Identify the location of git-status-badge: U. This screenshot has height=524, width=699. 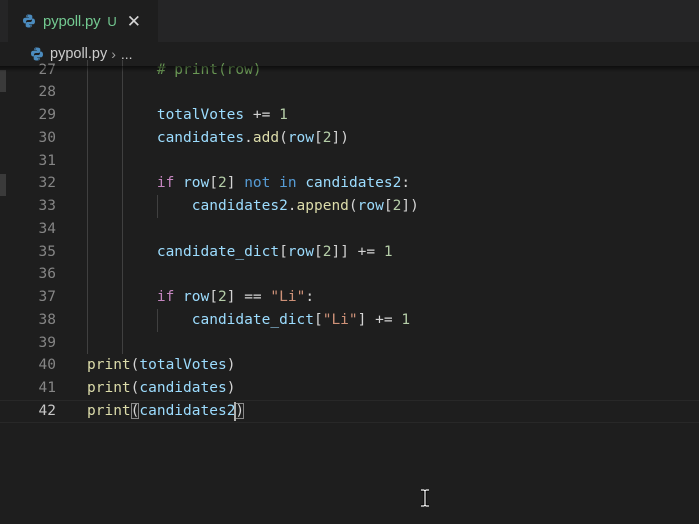
(112, 21).